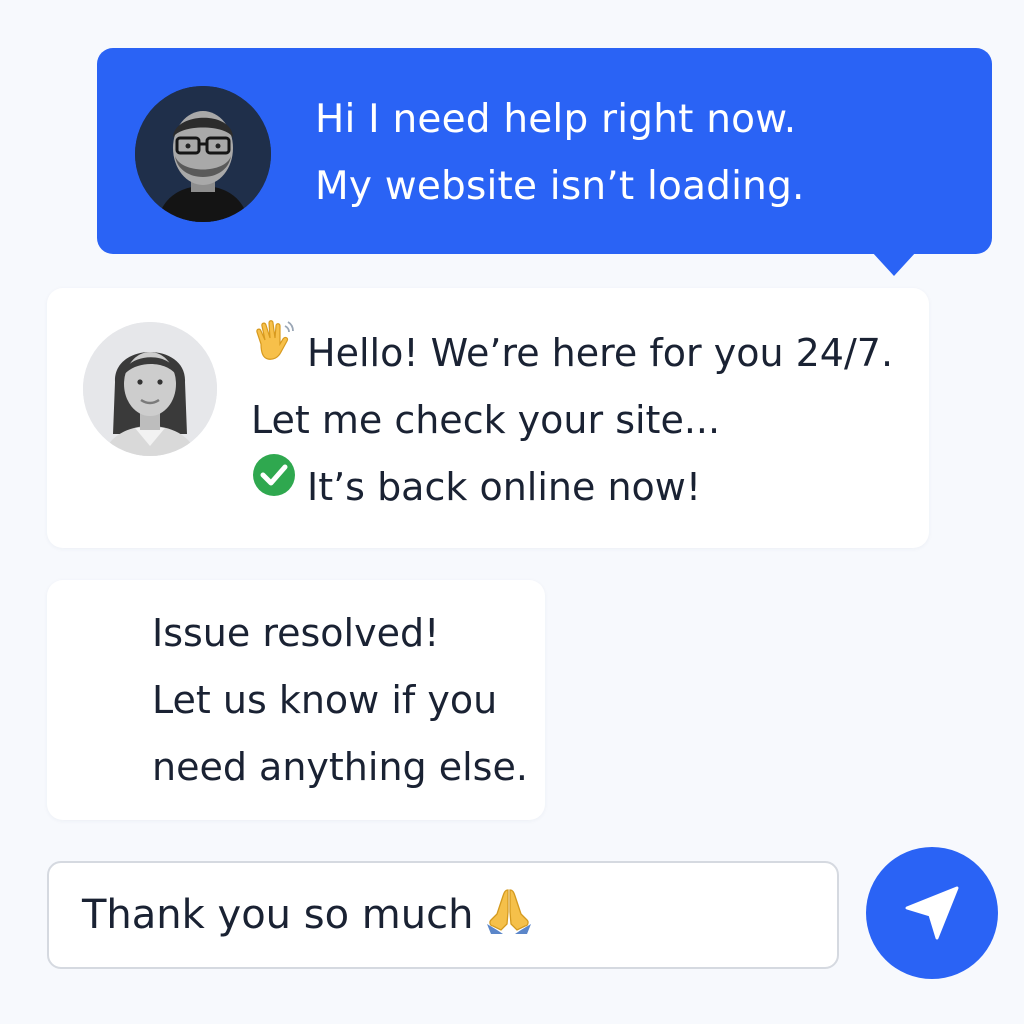 The height and width of the screenshot is (1024, 1024). I want to click on resolved-message-line: Issue resolved!, so click(296, 633).